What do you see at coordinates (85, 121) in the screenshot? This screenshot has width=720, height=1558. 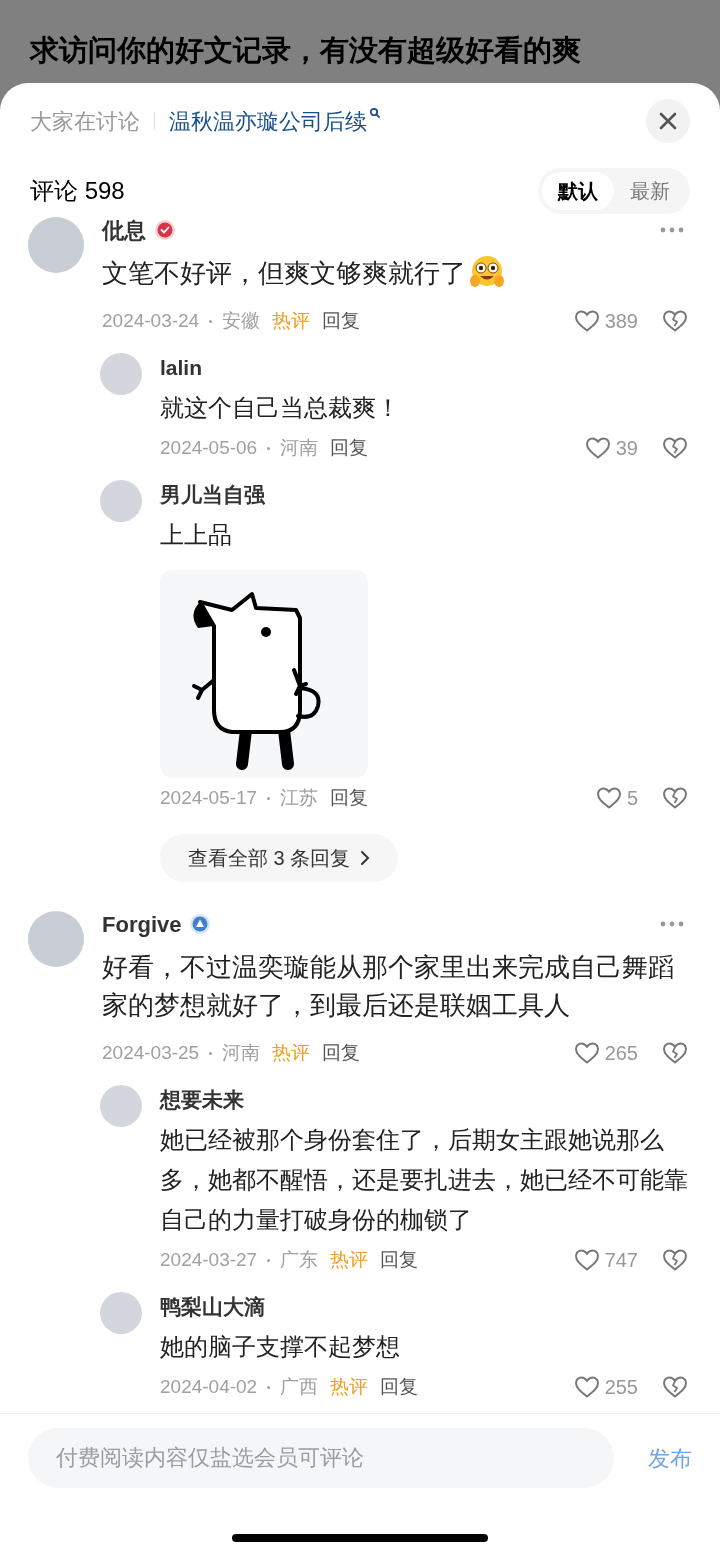 I see `discussion-label: 大家在讨论` at bounding box center [85, 121].